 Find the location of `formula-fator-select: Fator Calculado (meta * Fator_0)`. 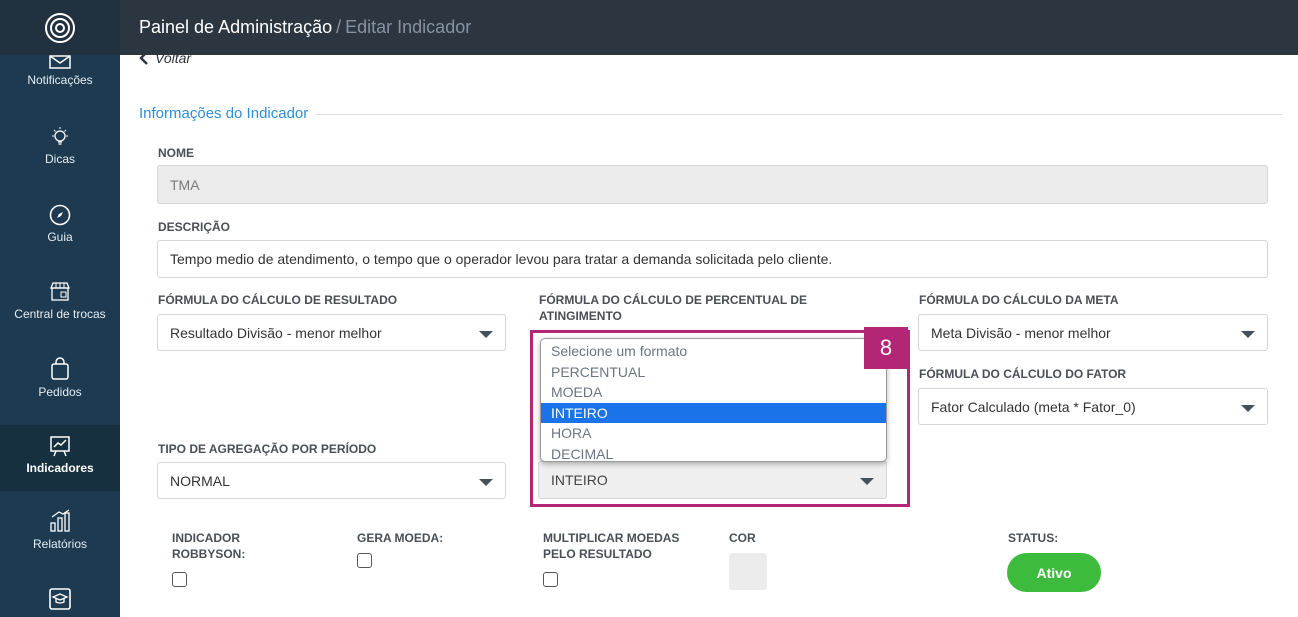

formula-fator-select: Fator Calculado (meta * Fator_0) is located at coordinates (1093, 406).